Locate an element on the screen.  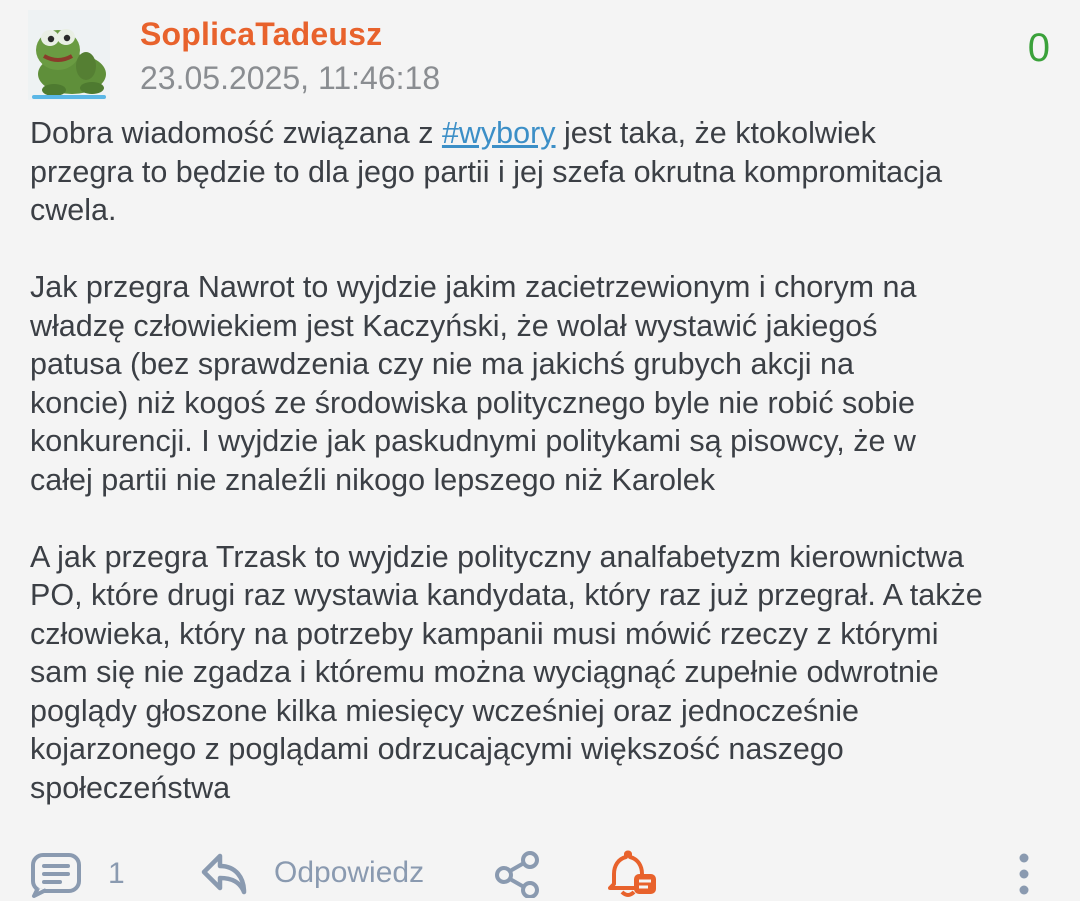
paragraph-text: Dobra wiadomość związana z is located at coordinates (236, 133).